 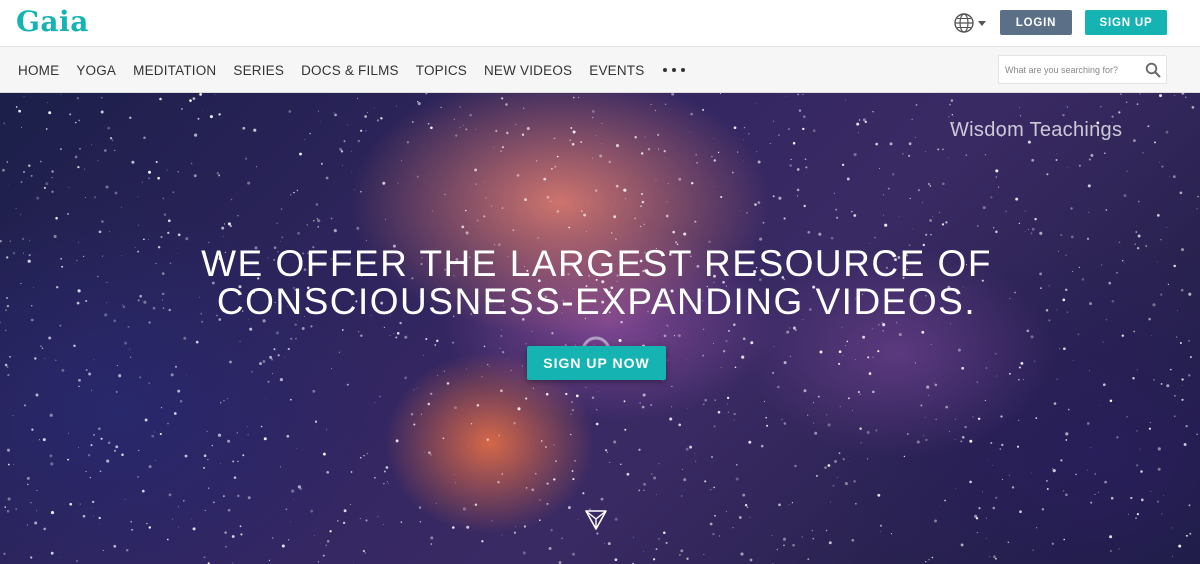 What do you see at coordinates (1036, 22) in the screenshot?
I see `login-button: LOGIN` at bounding box center [1036, 22].